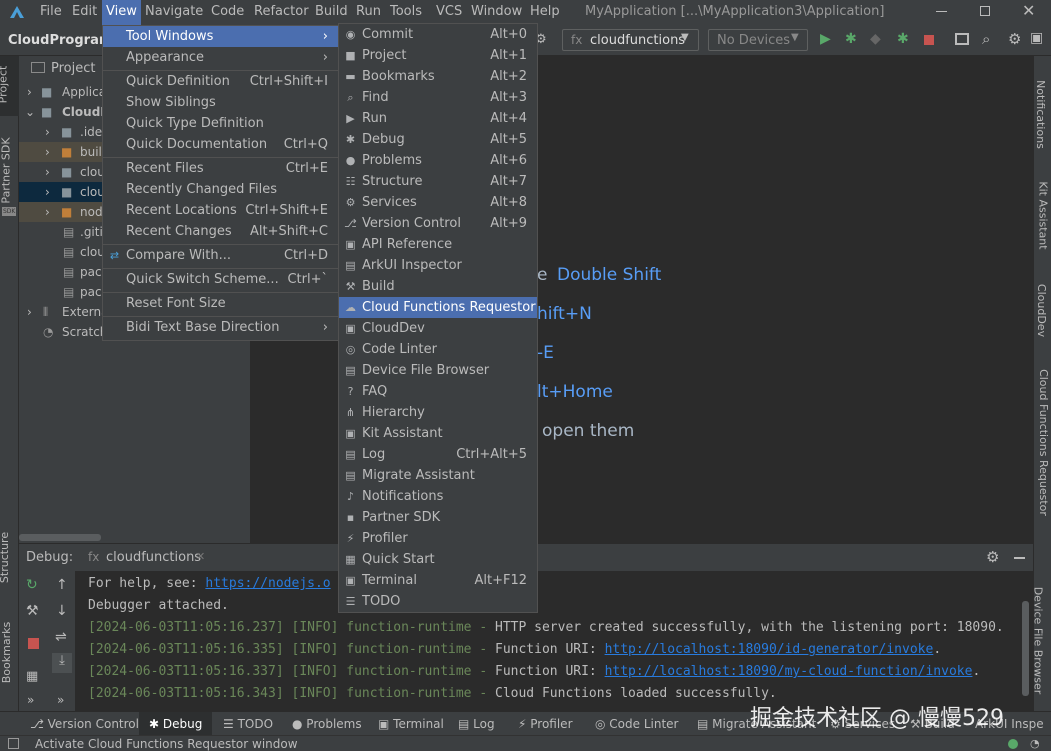  Describe the element at coordinates (1035, 743) in the screenshot. I see `notification-icon: ◔` at that location.